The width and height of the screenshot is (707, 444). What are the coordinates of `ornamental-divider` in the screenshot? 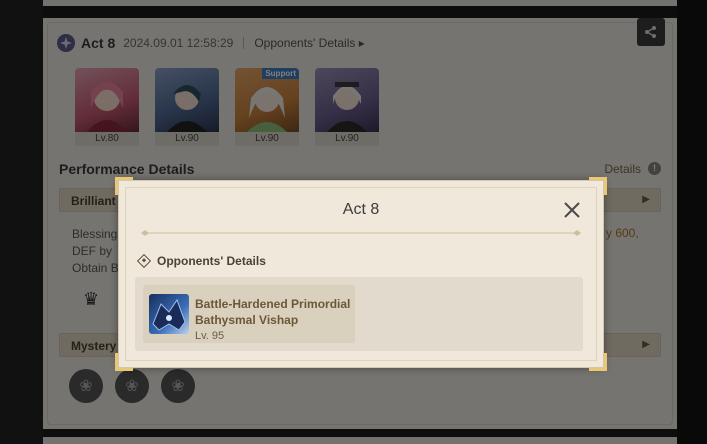 It's located at (361, 233).